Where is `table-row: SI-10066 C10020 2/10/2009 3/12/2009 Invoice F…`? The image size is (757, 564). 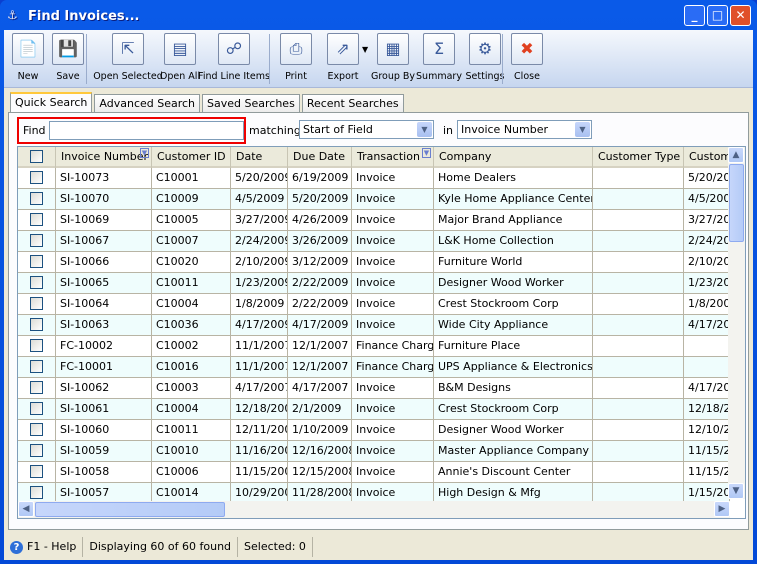
table-row: SI-10066 C10020 2/10/2009 3/12/2009 Invoice F… is located at coordinates (374, 262).